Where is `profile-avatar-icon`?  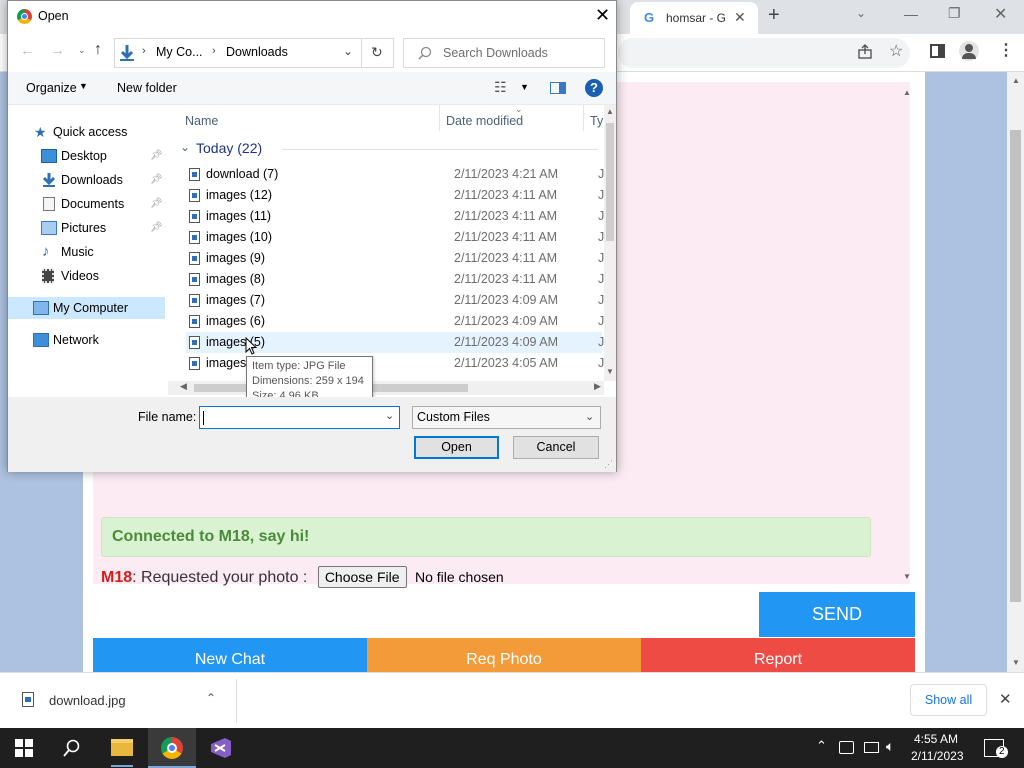
profile-avatar-icon is located at coordinates (969, 51).